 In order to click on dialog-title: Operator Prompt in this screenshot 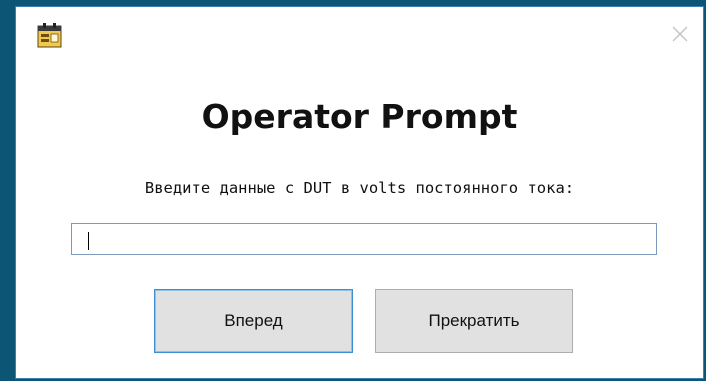, I will do `click(359, 116)`.